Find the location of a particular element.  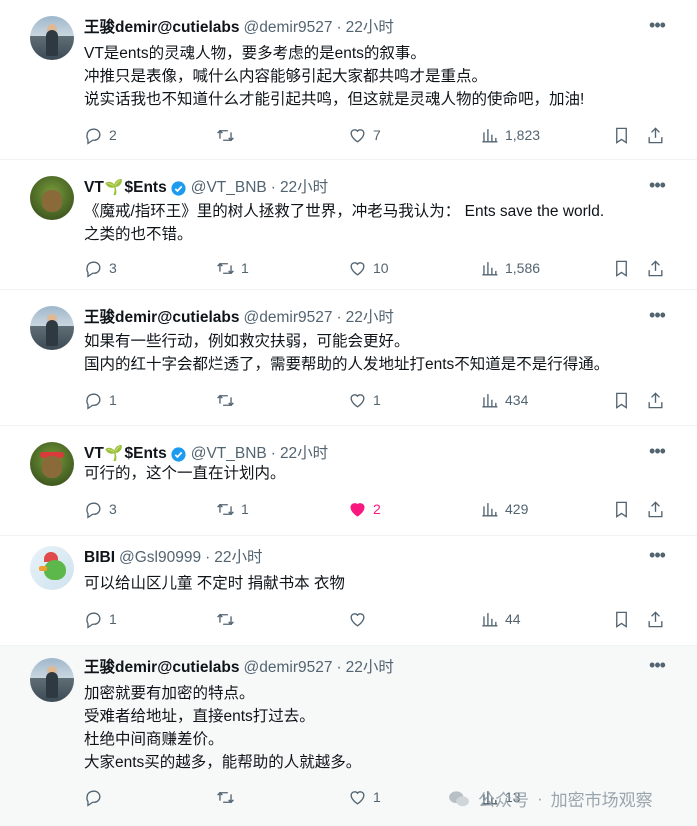

reply-count: 3 is located at coordinates (113, 268).